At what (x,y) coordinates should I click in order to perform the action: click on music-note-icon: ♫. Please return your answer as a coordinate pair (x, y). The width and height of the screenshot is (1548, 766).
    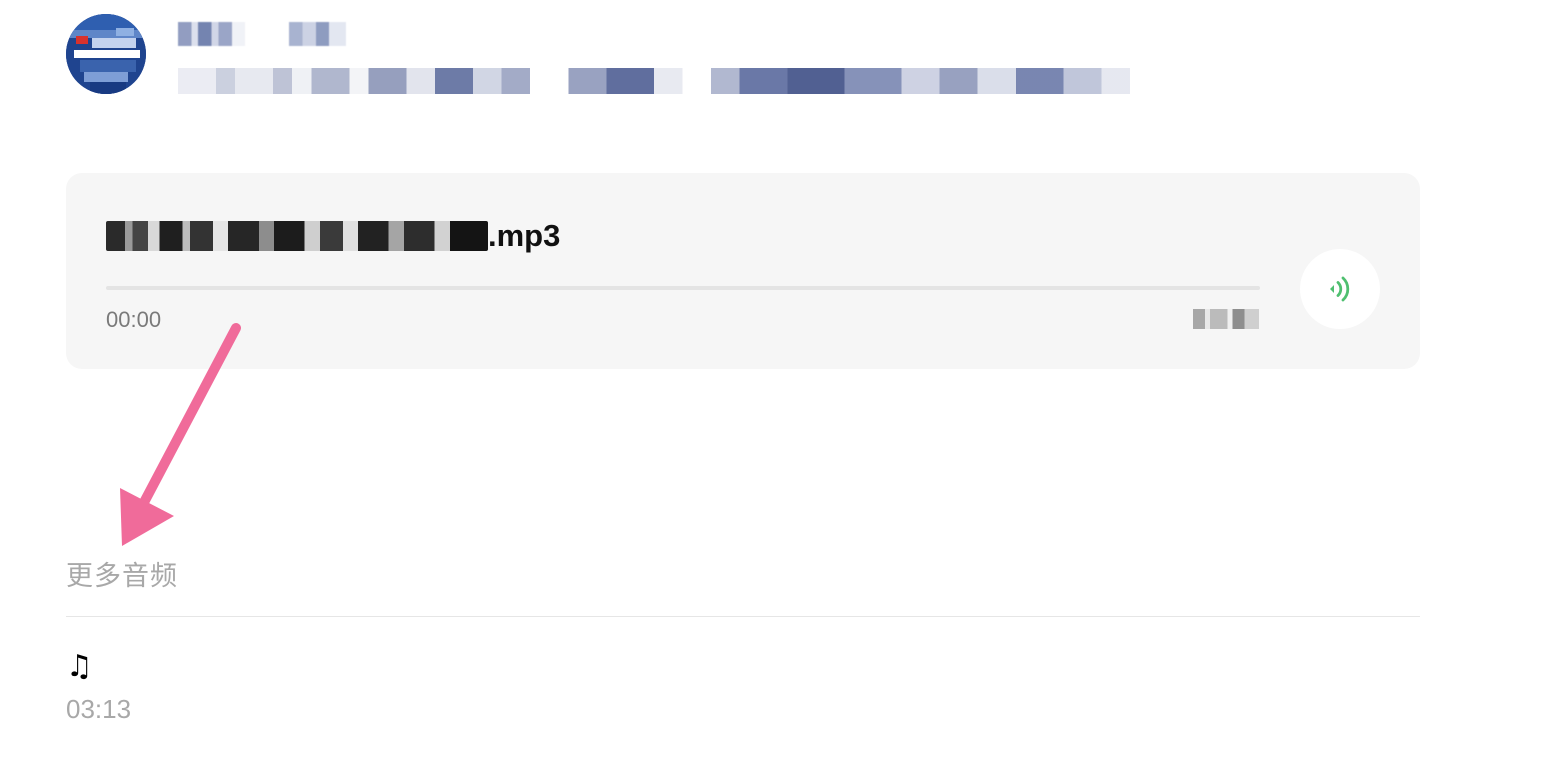
    Looking at the image, I should click on (79, 666).